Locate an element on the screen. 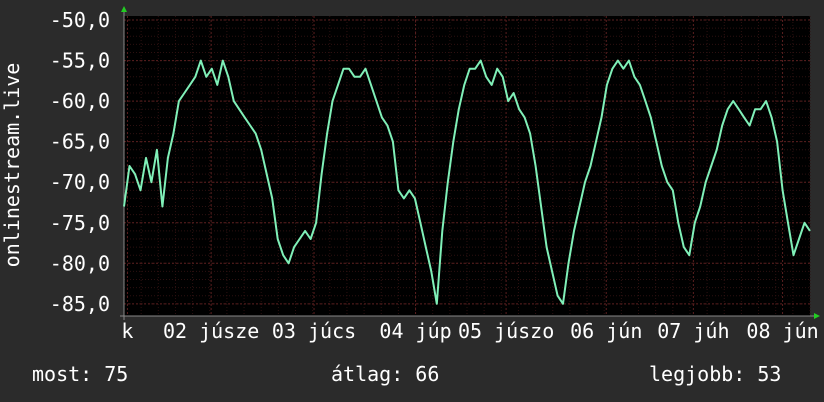 Image resolution: width=824 pixels, height=402 pixels. x-tick-label: 03 júcs is located at coordinates (314, 331).